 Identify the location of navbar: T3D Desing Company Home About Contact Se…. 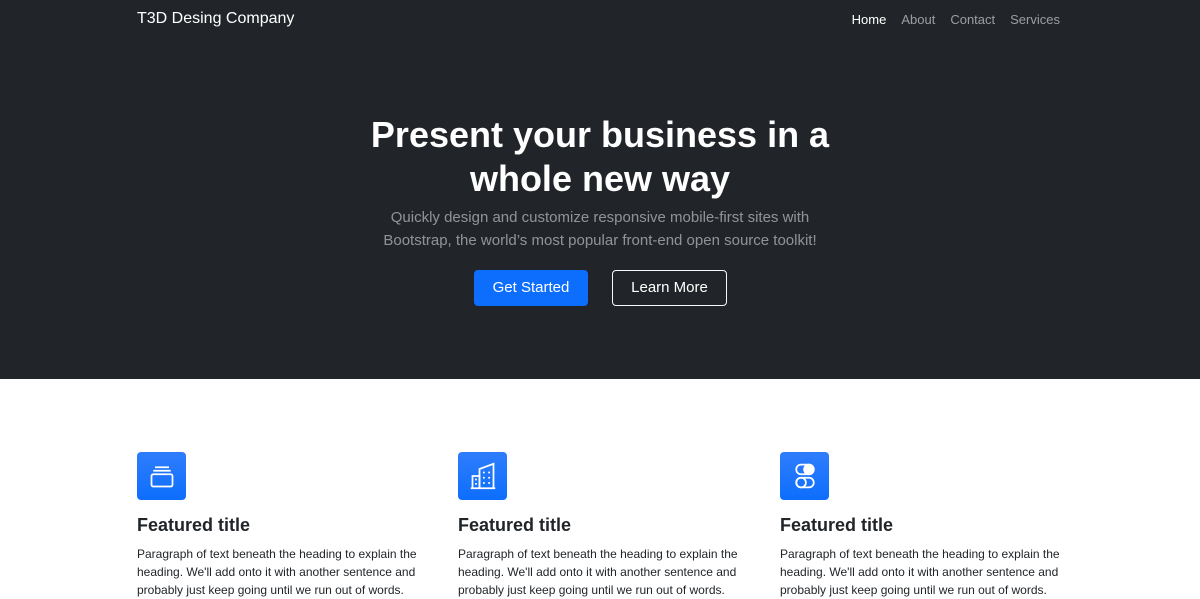
(600, 20).